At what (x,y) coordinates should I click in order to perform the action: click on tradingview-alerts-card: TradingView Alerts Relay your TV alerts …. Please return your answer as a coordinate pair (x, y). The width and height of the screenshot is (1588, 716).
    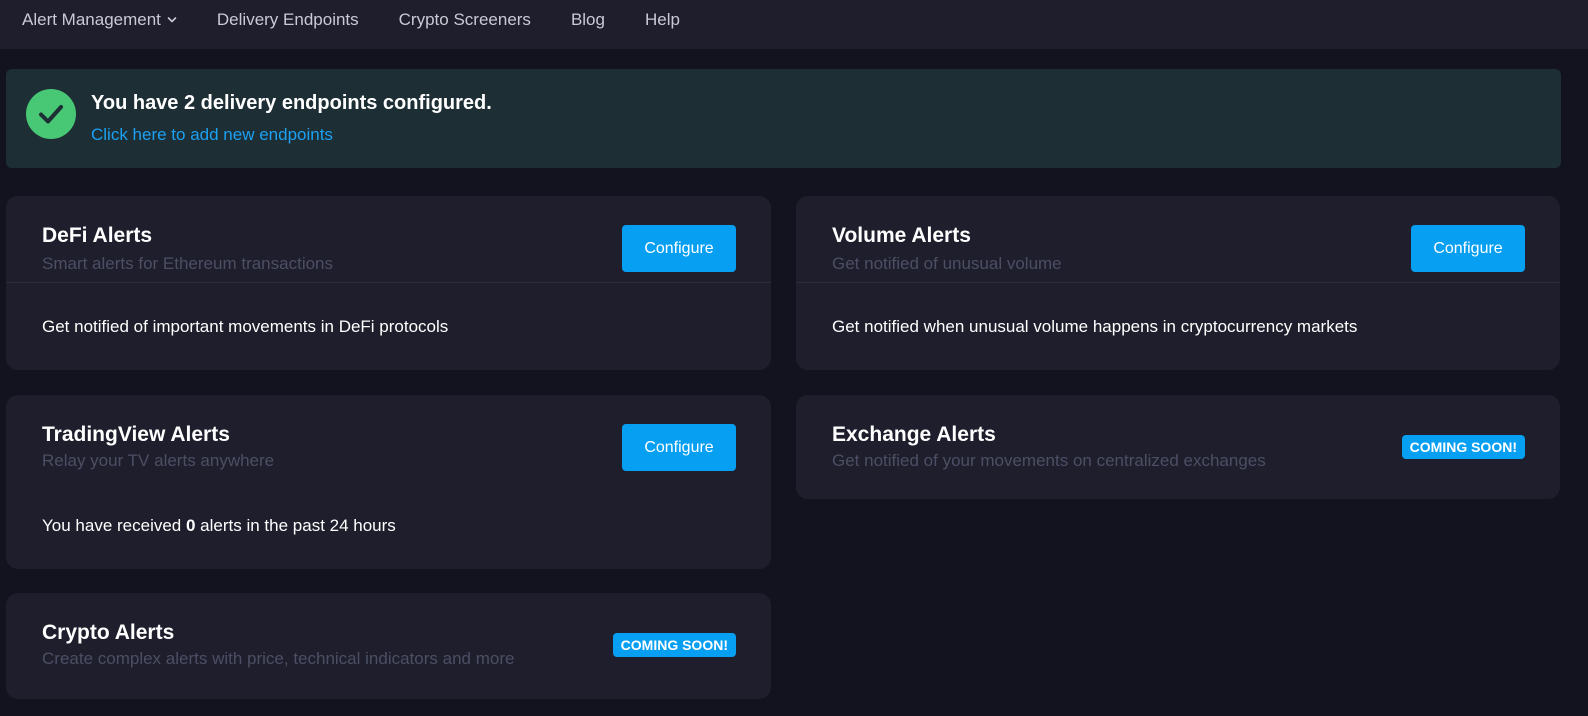
    Looking at the image, I should click on (388, 482).